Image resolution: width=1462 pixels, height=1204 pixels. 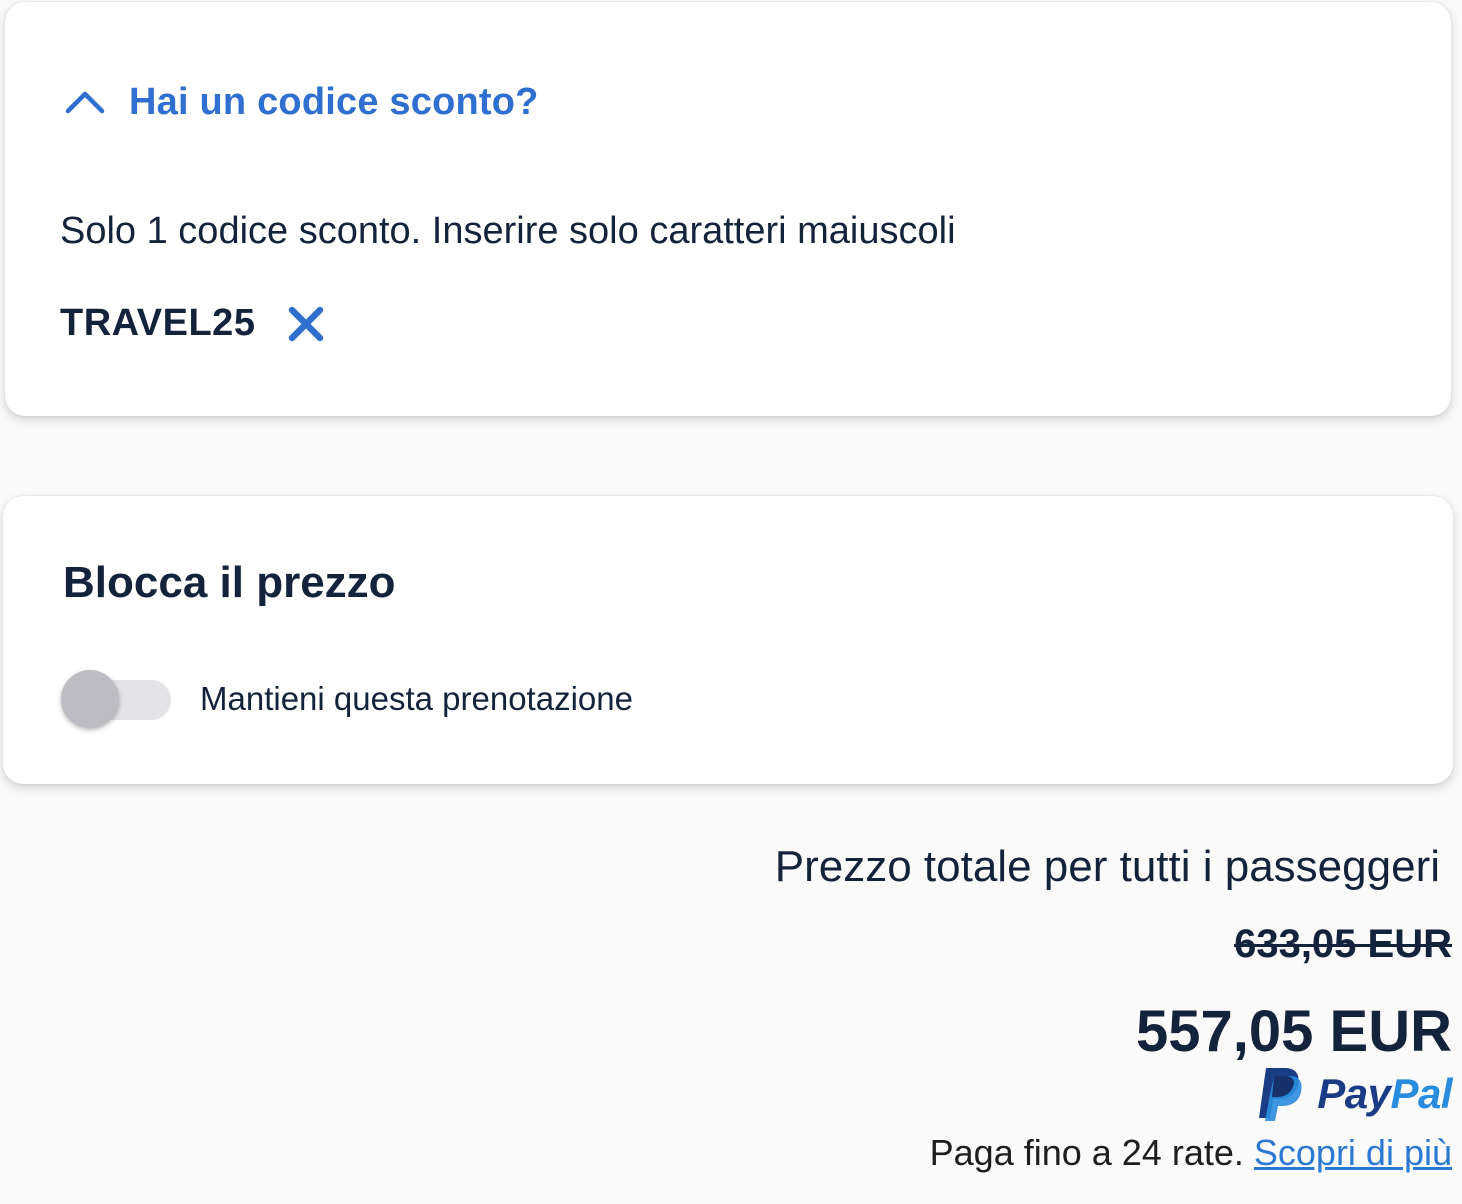 I want to click on learn-more-link: Scopri di più, so click(x=1353, y=1152).